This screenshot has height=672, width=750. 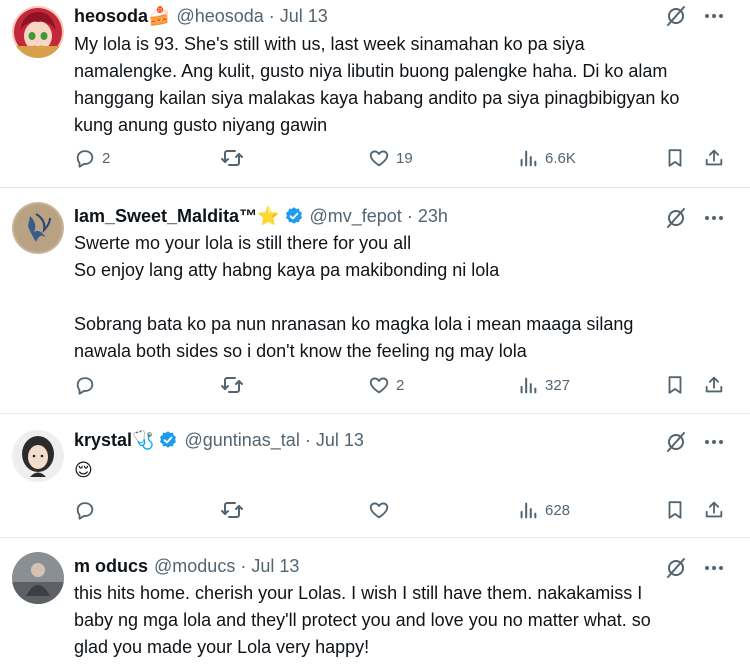 I want to click on view-count: 628, so click(x=558, y=510).